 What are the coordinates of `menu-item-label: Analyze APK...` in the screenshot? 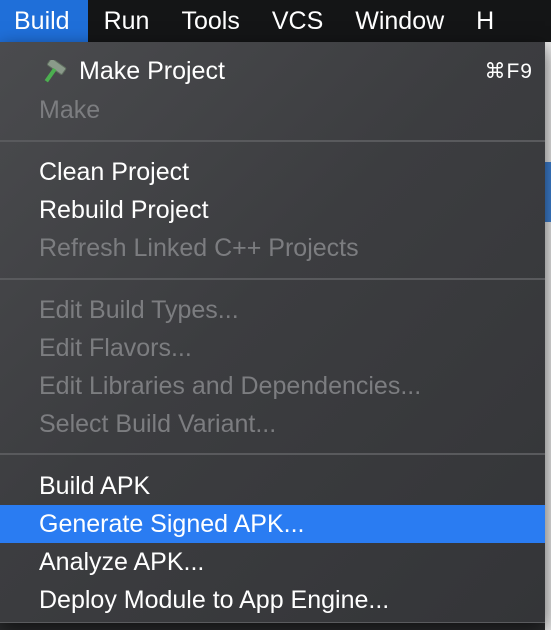 It's located at (122, 561).